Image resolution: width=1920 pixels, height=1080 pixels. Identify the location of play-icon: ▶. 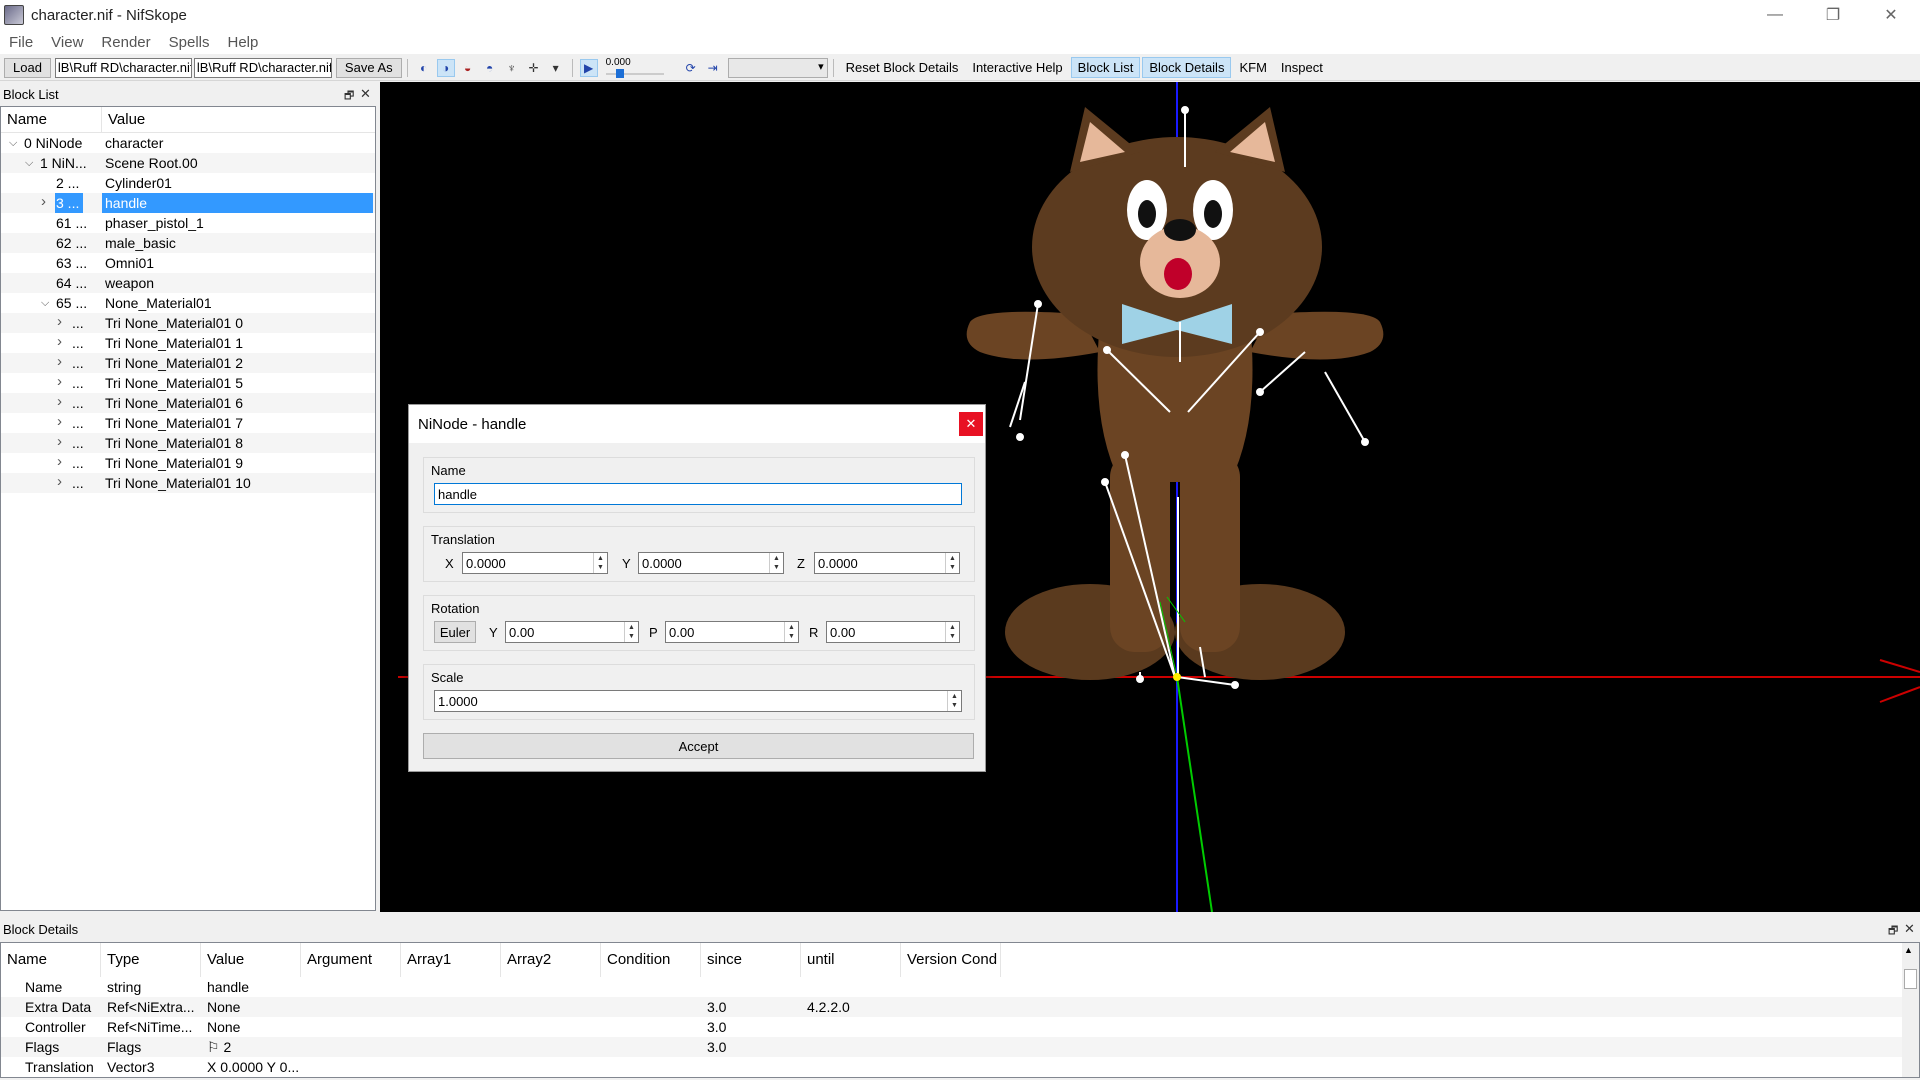
(588, 67).